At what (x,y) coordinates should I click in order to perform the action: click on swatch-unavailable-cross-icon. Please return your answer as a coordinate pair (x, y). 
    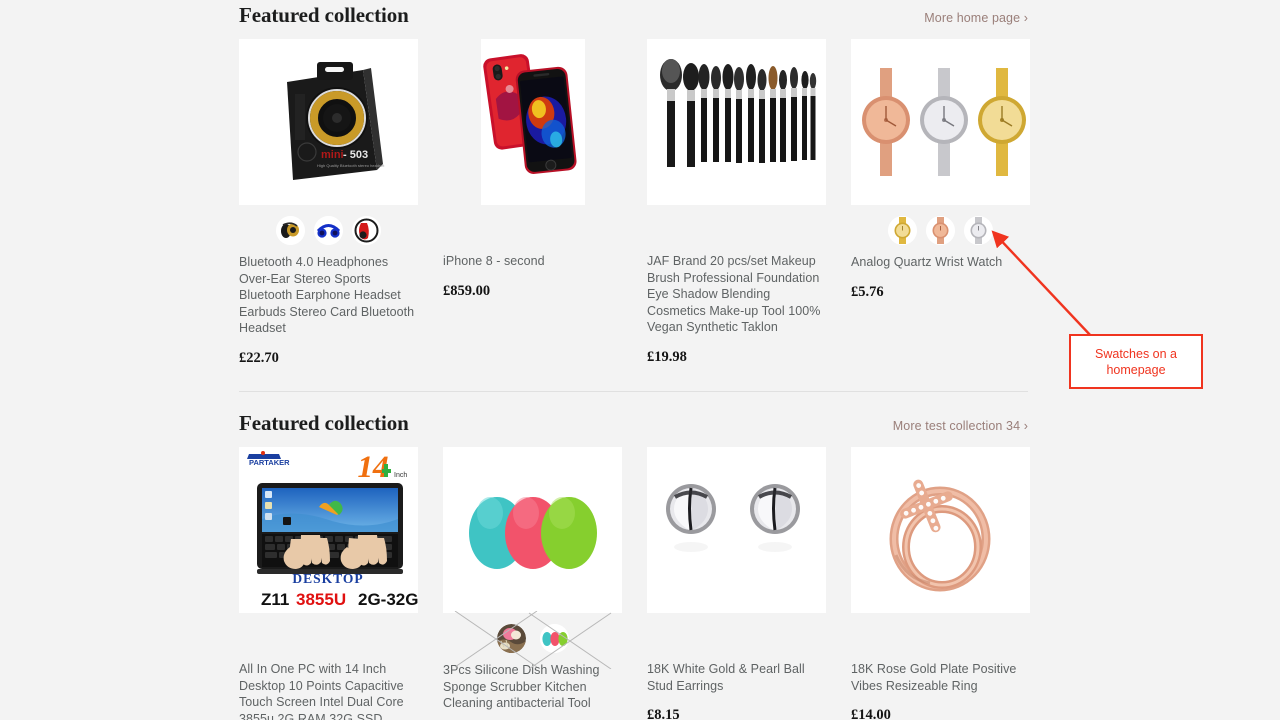
    Looking at the image, I should click on (533, 640).